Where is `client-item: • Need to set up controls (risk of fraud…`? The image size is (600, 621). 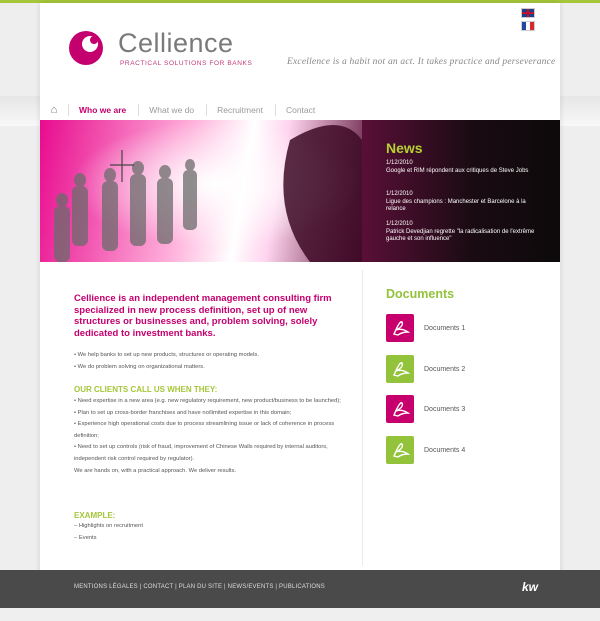
client-item: • Need to set up controls (risk of fraud… is located at coordinates (201, 453).